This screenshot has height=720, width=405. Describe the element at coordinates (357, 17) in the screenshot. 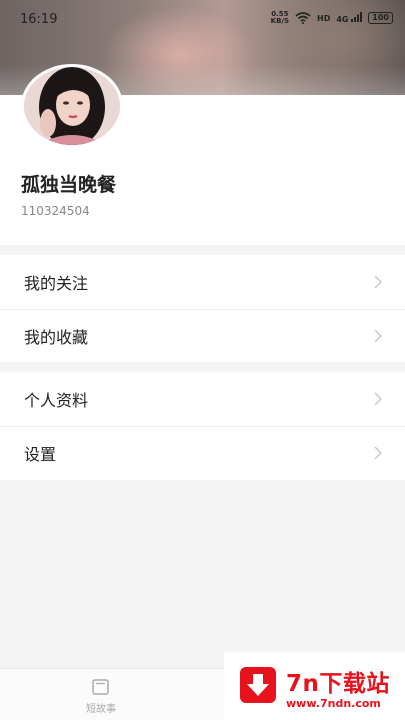

I see `signal-bars-icon` at that location.